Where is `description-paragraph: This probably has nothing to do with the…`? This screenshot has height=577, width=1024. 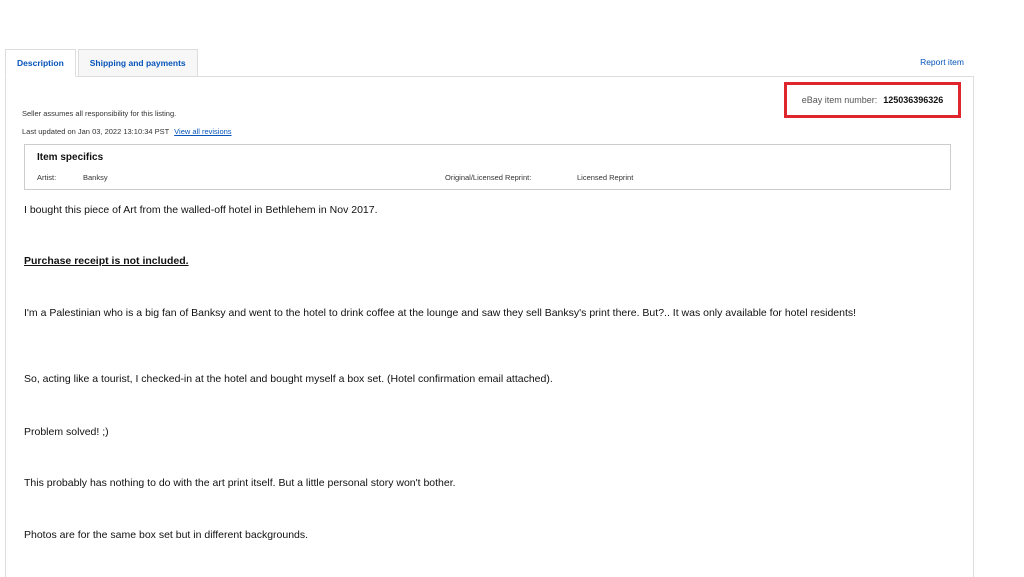 description-paragraph: This probably has nothing to do with the… is located at coordinates (240, 483).